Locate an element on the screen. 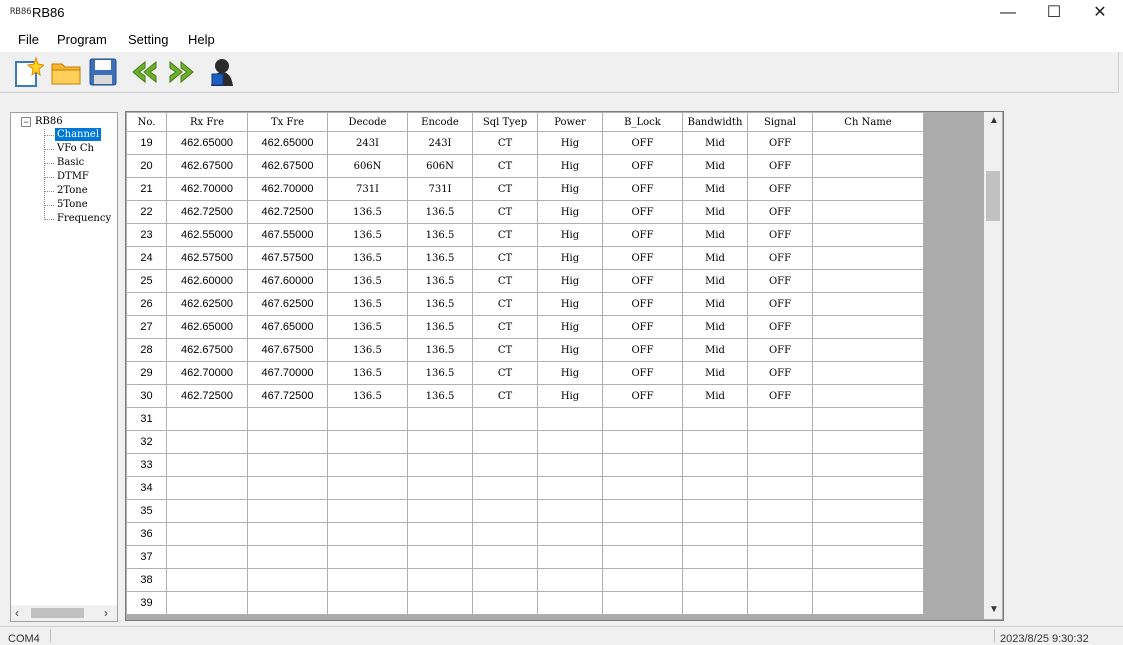 This screenshot has width=1123, height=645. cell-no: 19 is located at coordinates (146, 143).